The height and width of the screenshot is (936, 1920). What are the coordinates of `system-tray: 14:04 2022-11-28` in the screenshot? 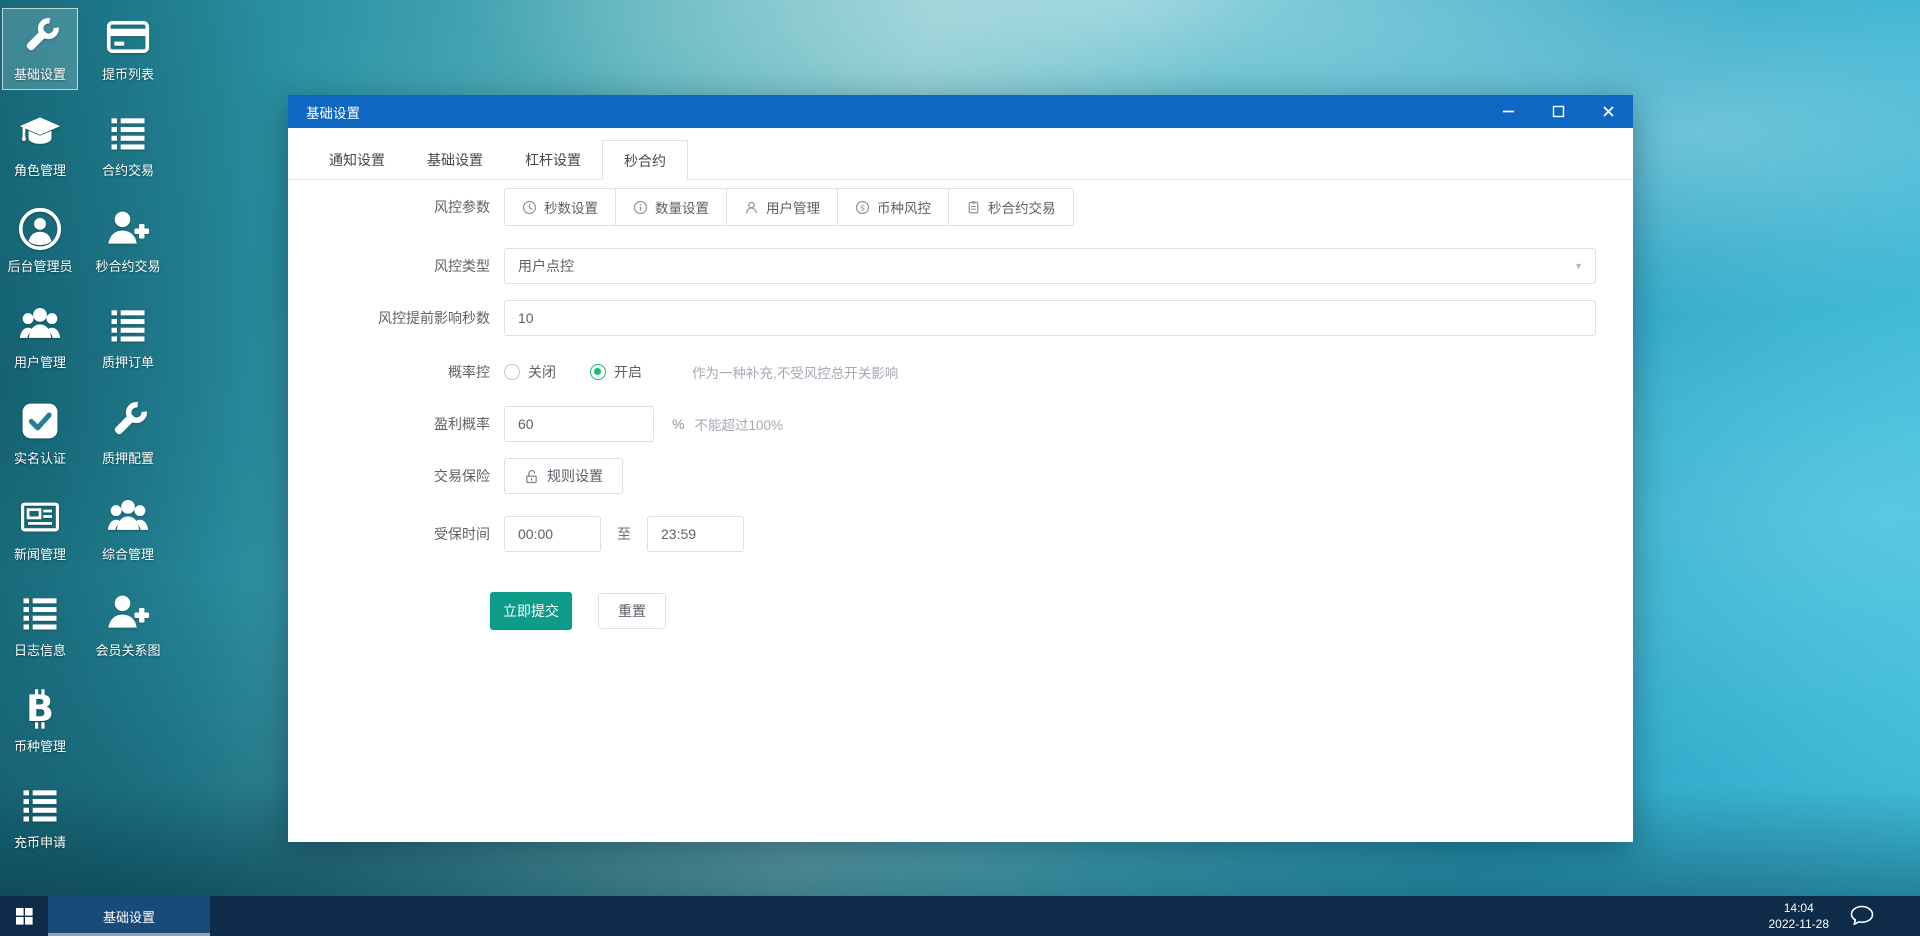 It's located at (1822, 916).